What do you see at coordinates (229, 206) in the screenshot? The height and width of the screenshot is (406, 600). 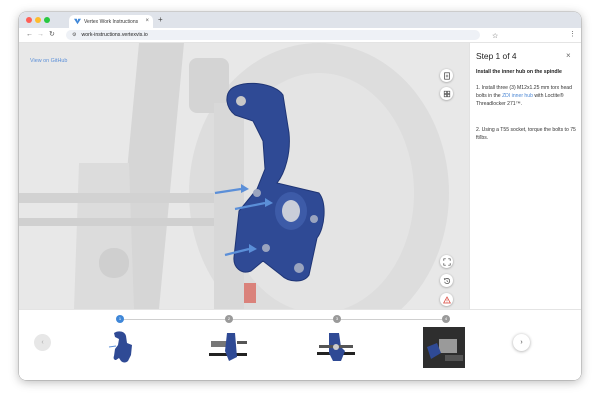 I see `spindle-upright` at bounding box center [229, 206].